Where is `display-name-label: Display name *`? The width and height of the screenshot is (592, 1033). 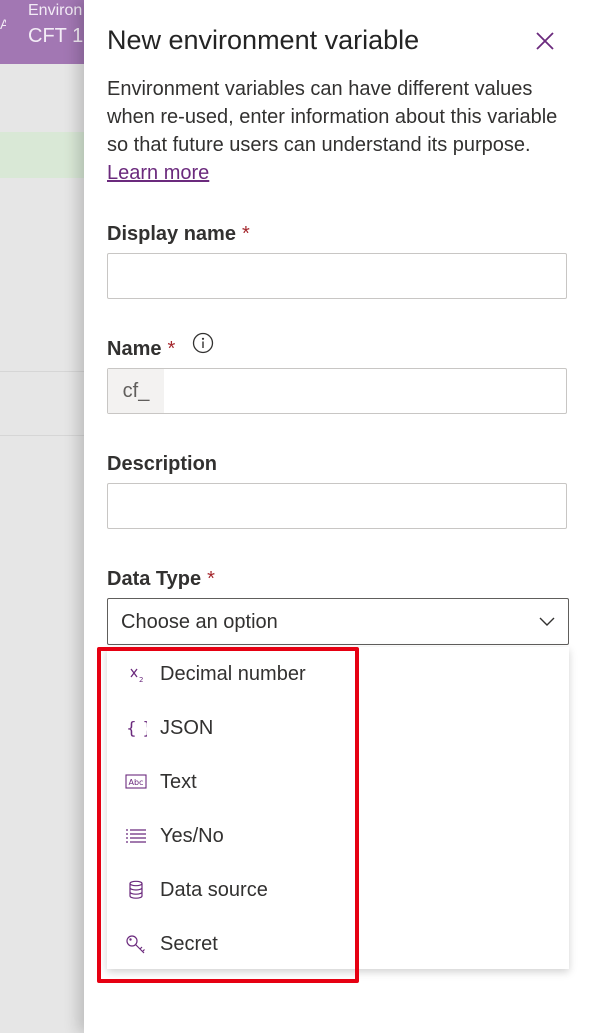 display-name-label: Display name * is located at coordinates (178, 234).